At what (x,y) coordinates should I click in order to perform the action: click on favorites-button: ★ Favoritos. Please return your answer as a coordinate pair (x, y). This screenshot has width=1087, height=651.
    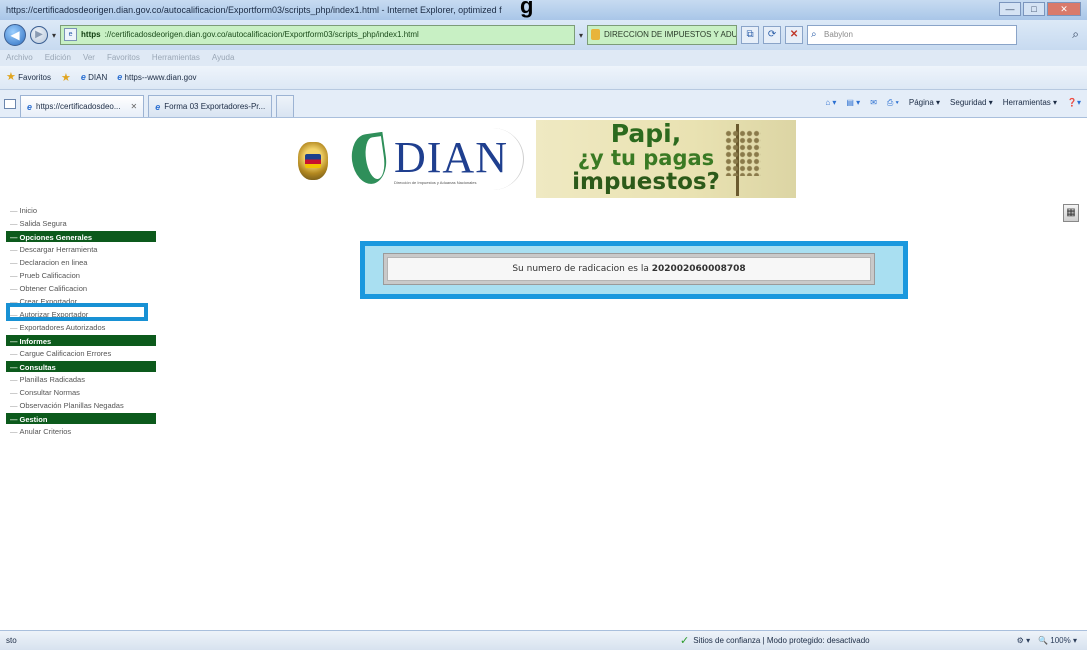
    Looking at the image, I should click on (28, 77).